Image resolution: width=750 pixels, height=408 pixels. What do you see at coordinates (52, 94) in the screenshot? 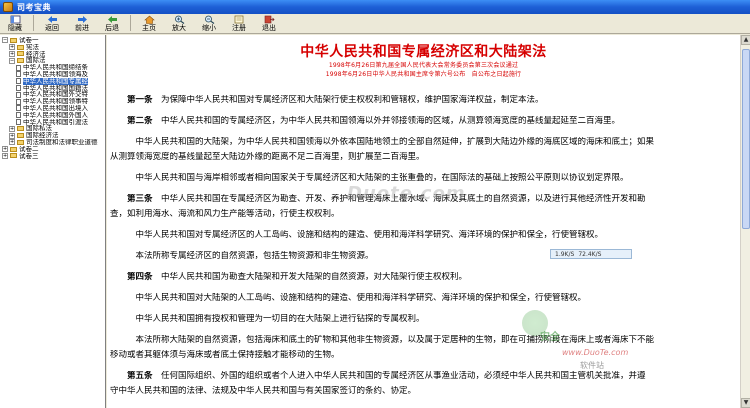
I see `sidebar-item: 中华人民共和国外交特` at bounding box center [52, 94].